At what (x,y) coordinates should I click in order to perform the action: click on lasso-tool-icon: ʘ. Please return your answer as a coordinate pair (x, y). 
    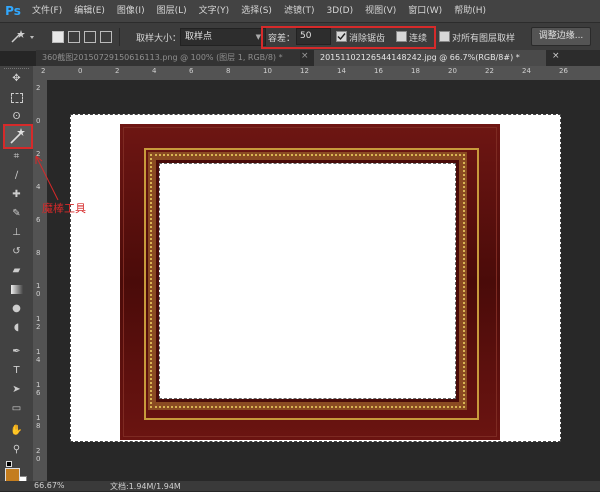
    Looking at the image, I should click on (16, 117).